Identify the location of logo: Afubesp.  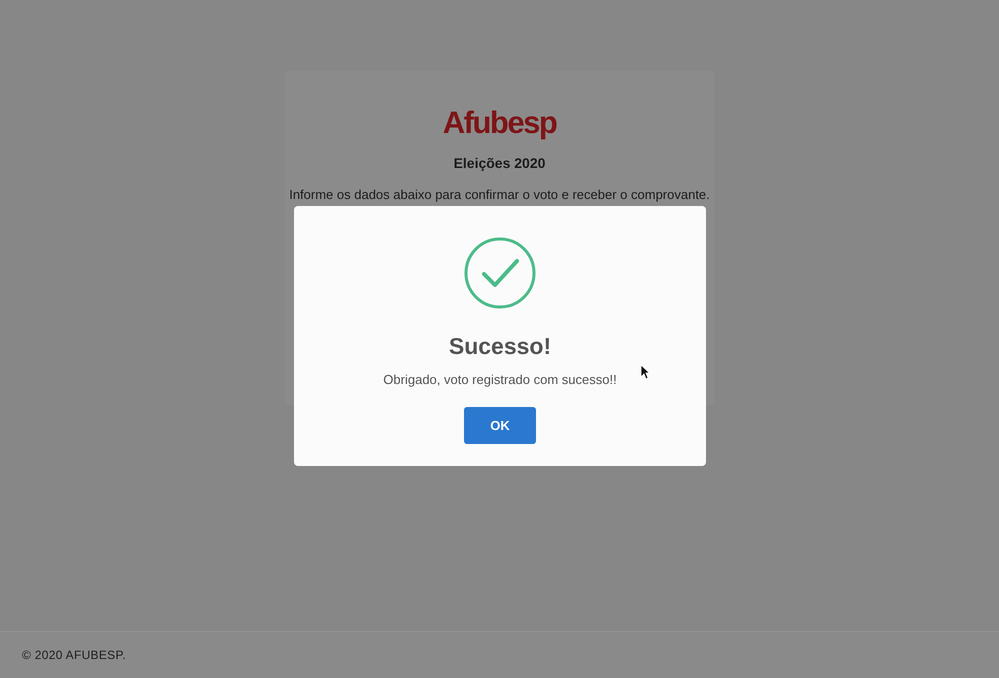
(499, 123).